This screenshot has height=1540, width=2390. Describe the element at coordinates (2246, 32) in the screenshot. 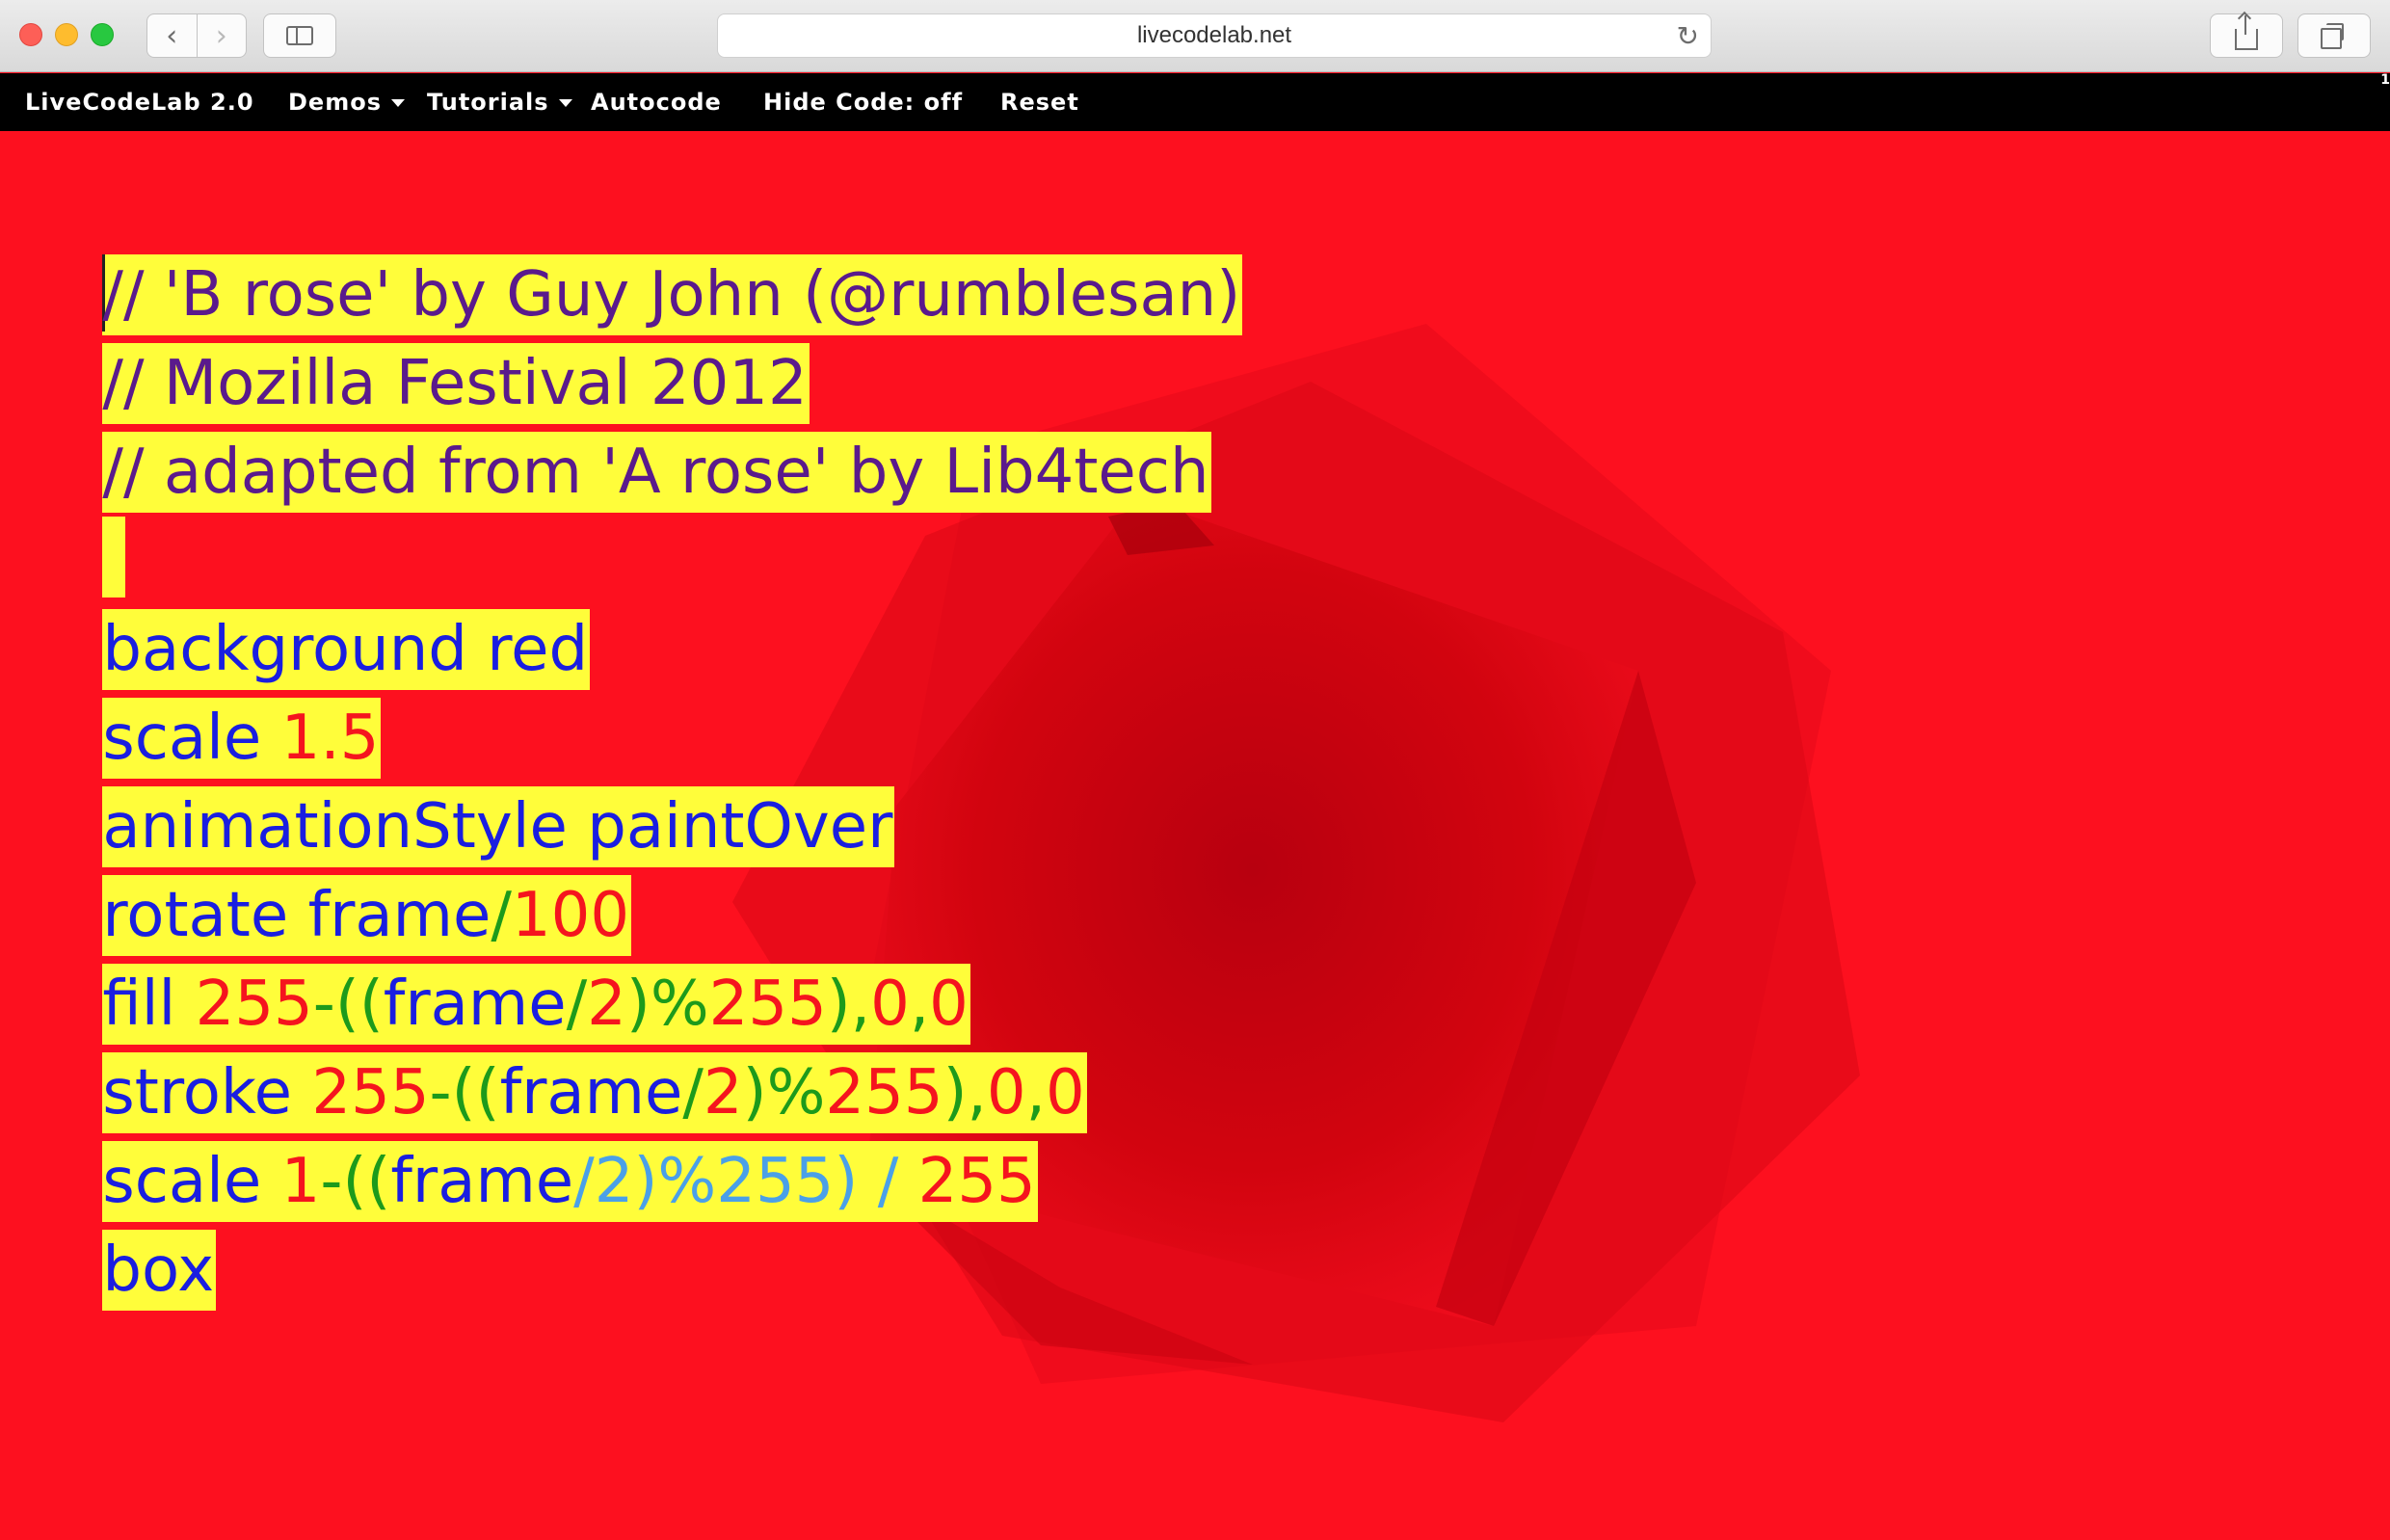

I see `share-icon` at that location.